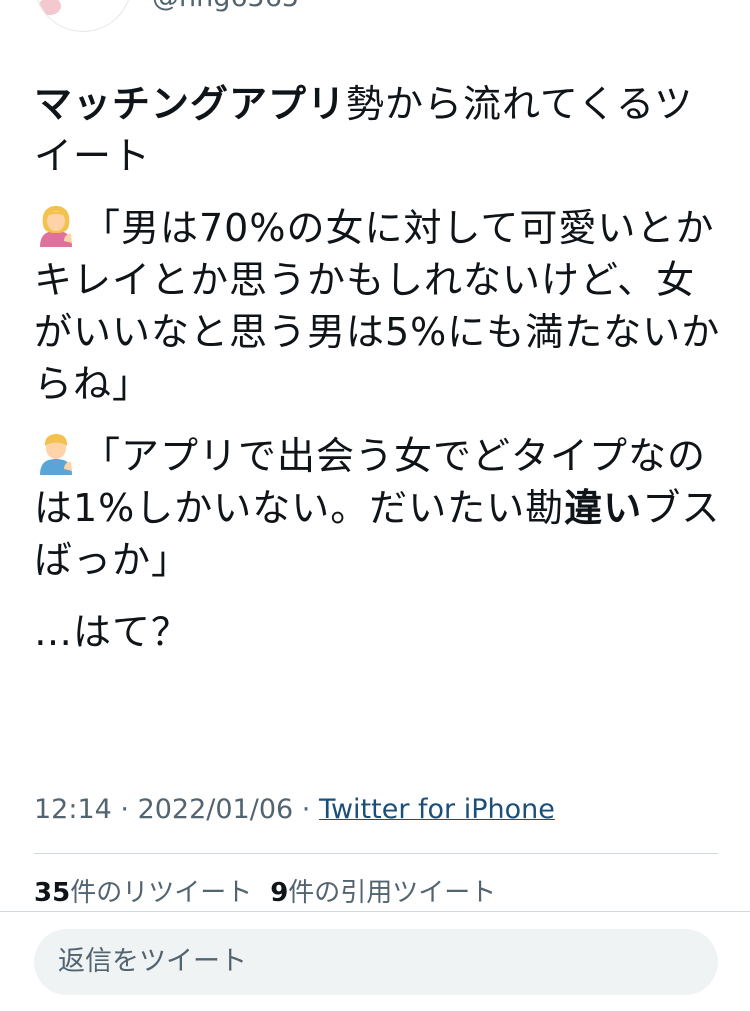 The image size is (750, 1011). I want to click on quote-man-bold: 違い, so click(603, 508).